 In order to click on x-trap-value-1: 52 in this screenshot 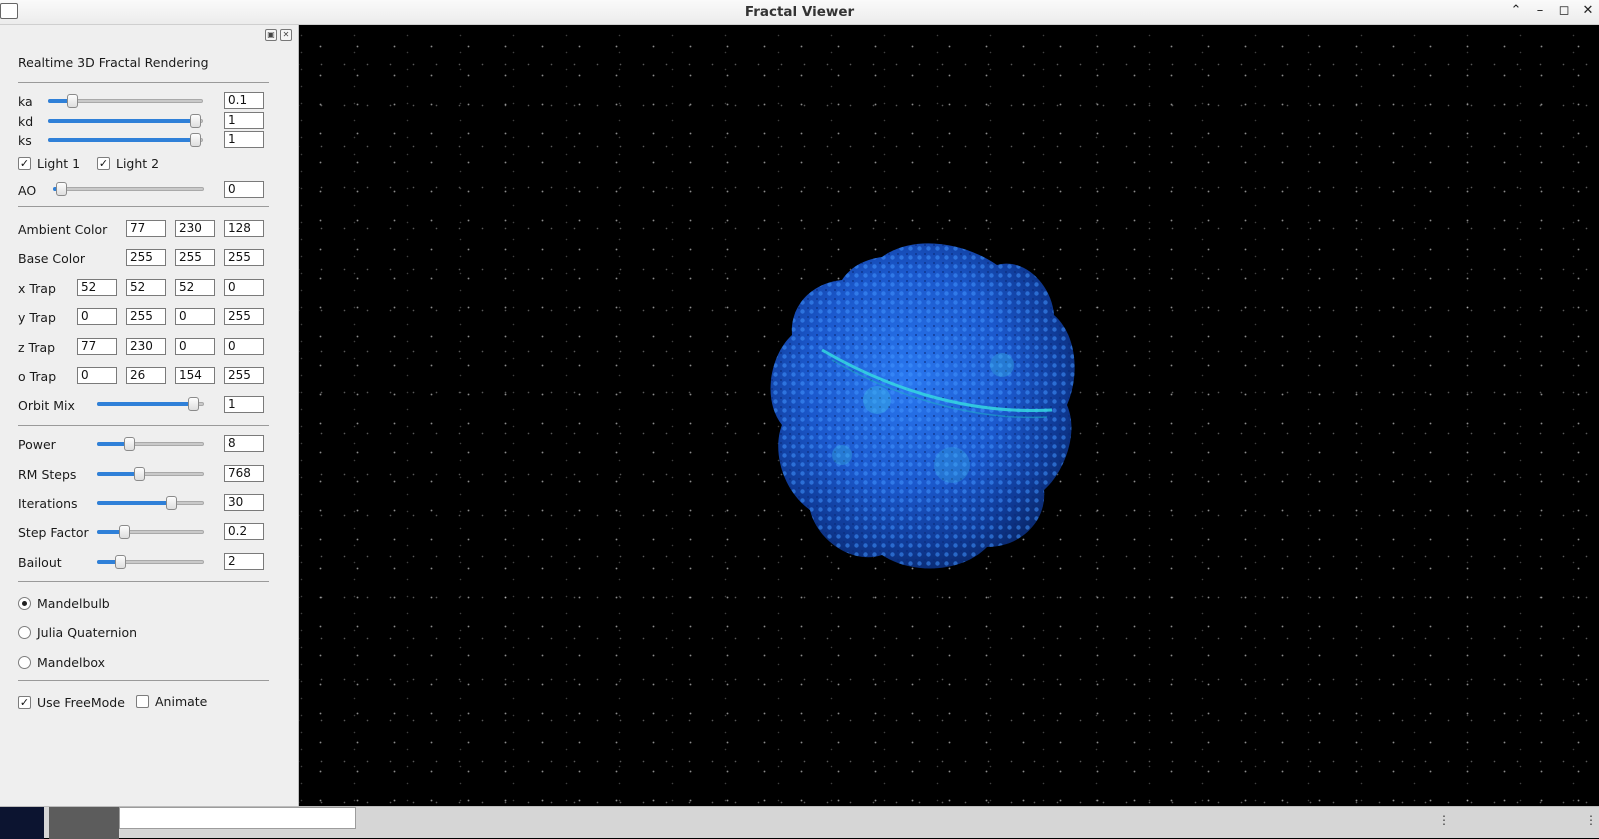, I will do `click(97, 287)`.